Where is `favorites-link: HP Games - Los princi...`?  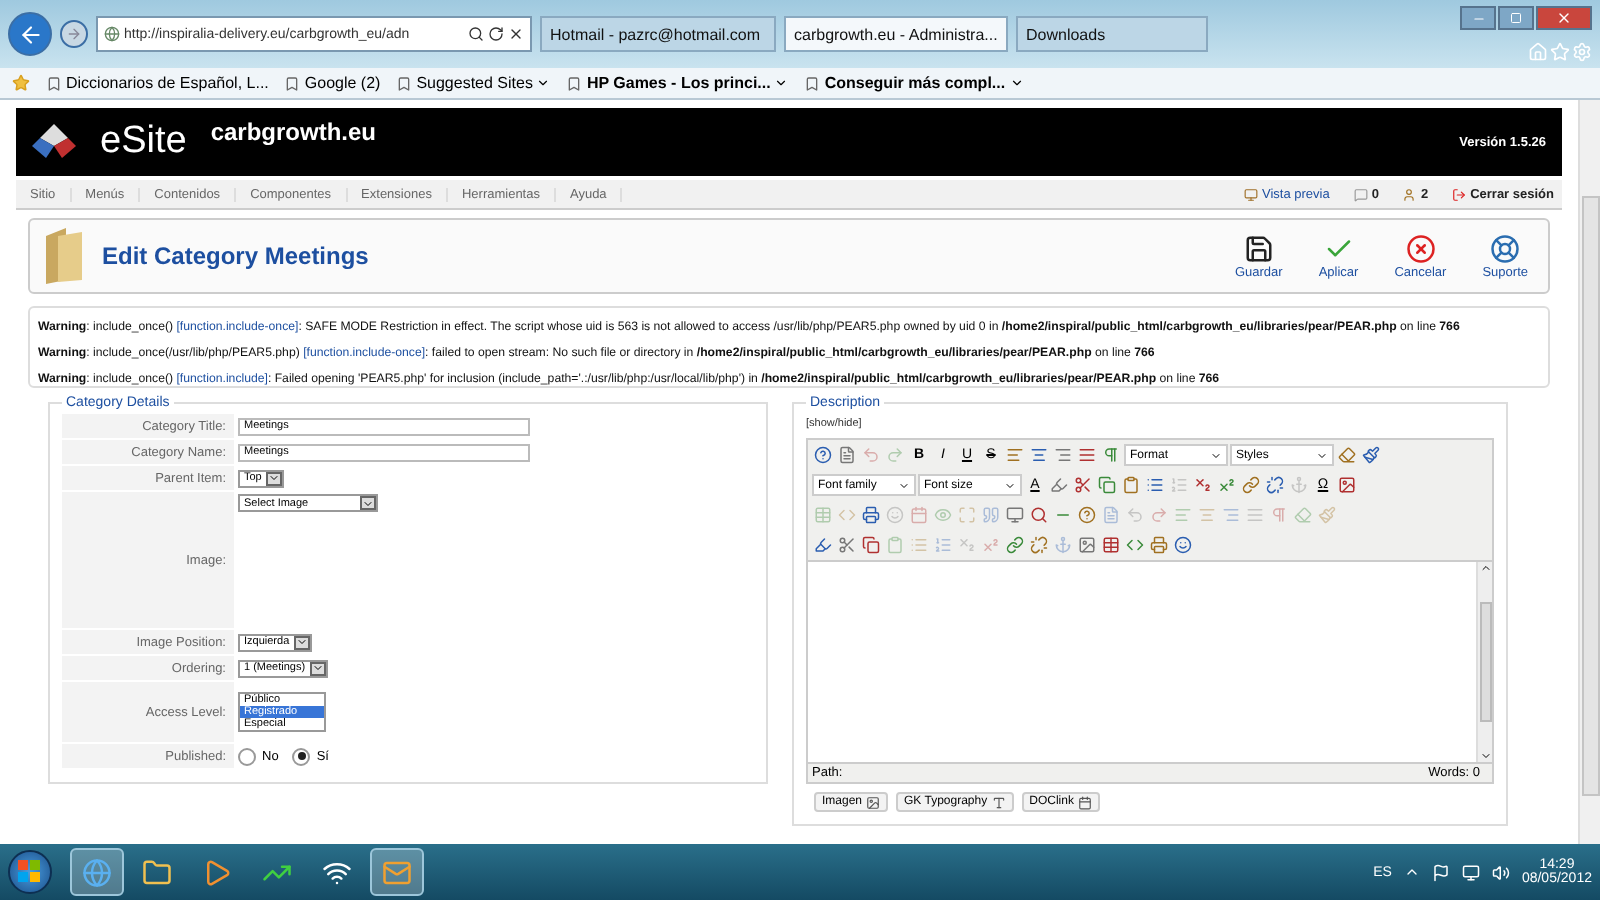 favorites-link: HP Games - Los princi... is located at coordinates (677, 83).